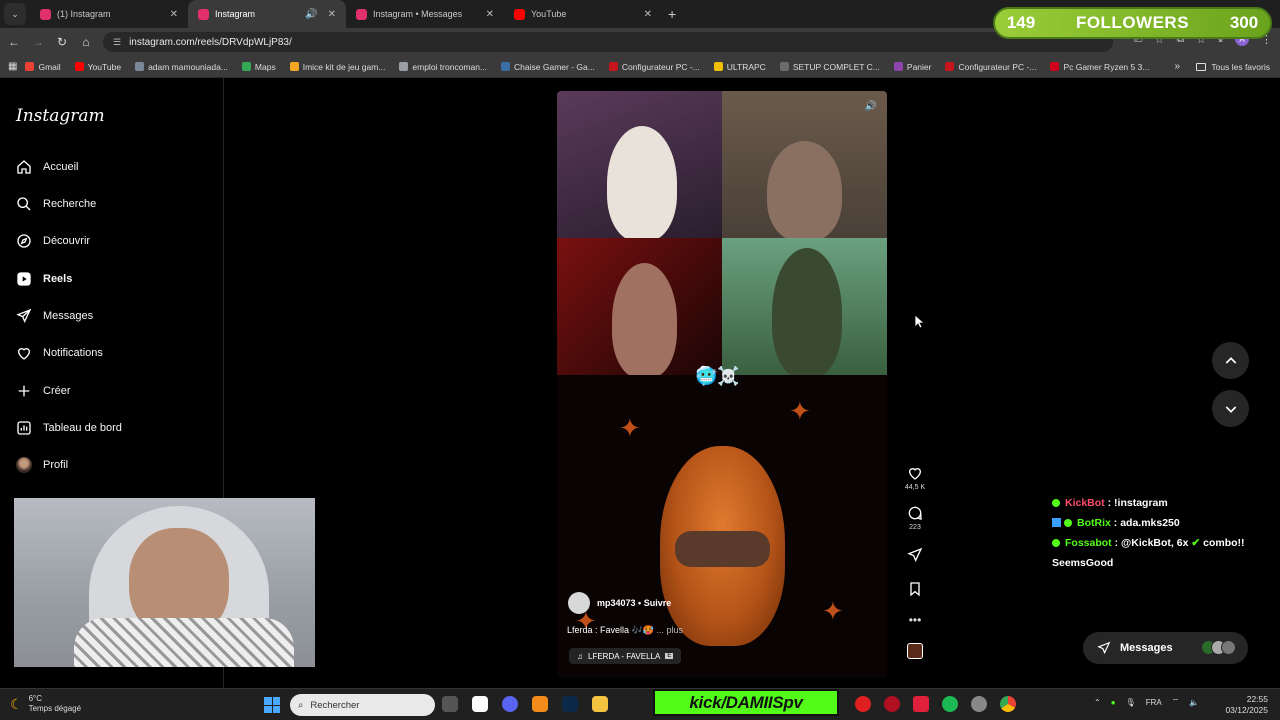  I want to click on audio-thumbnail, so click(915, 651).